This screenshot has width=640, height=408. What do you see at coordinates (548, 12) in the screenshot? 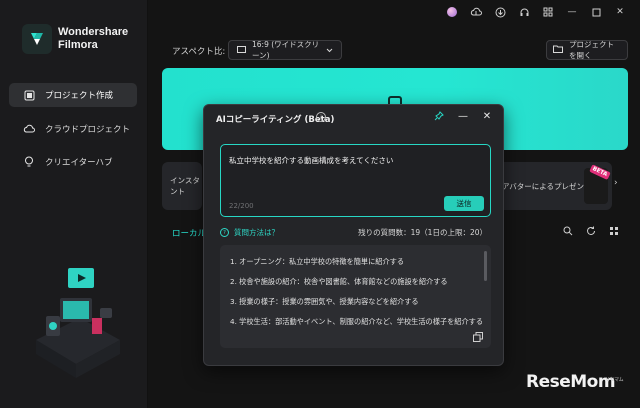
I see `grid-apps-icon` at bounding box center [548, 12].